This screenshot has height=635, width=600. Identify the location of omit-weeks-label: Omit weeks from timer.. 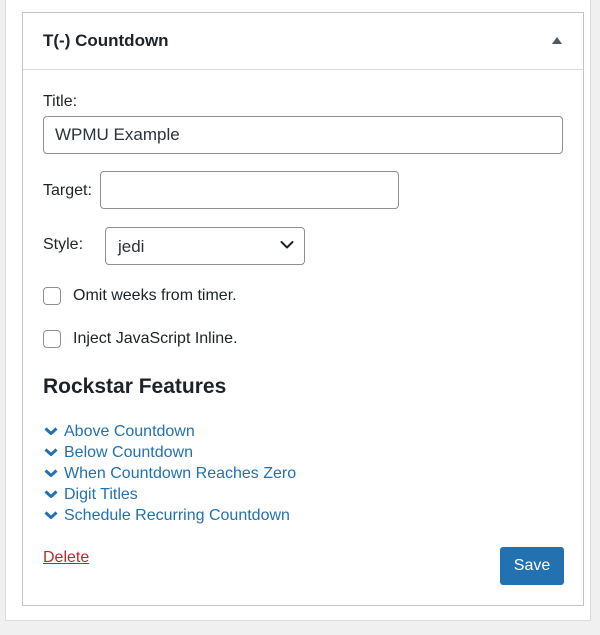
(155, 295).